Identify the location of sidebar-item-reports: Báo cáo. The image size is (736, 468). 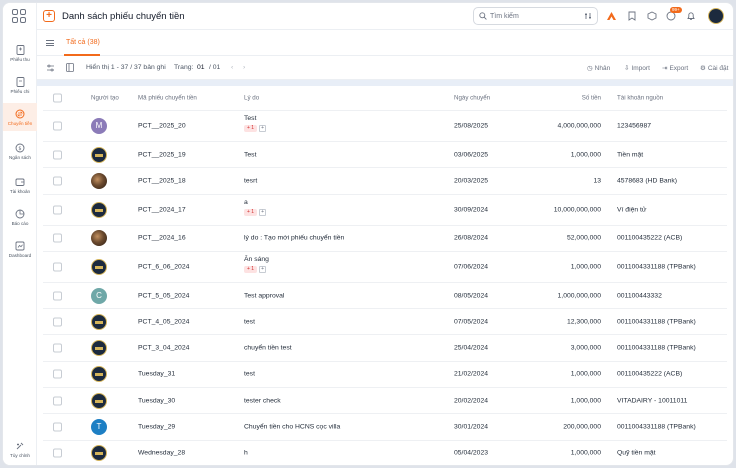
(20, 217).